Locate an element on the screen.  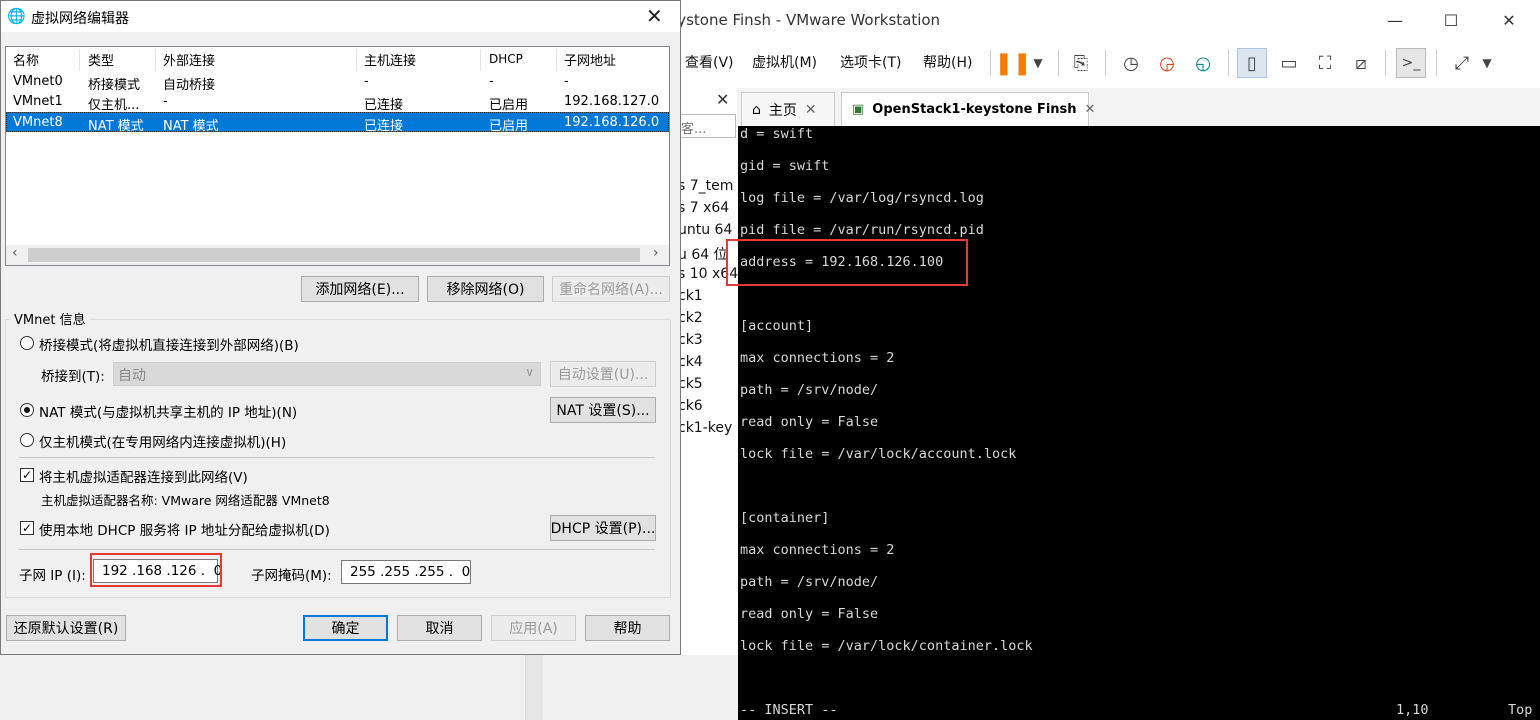
chevron-left-icon: ‹ is located at coordinates (15, 253).